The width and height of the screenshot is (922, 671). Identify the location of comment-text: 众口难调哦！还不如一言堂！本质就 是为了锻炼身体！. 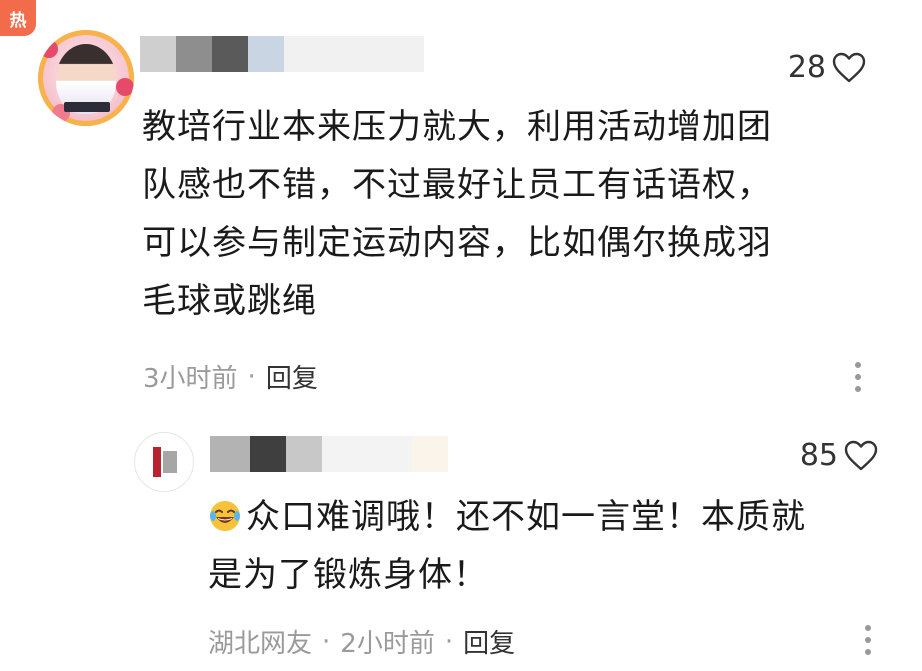
(553, 546).